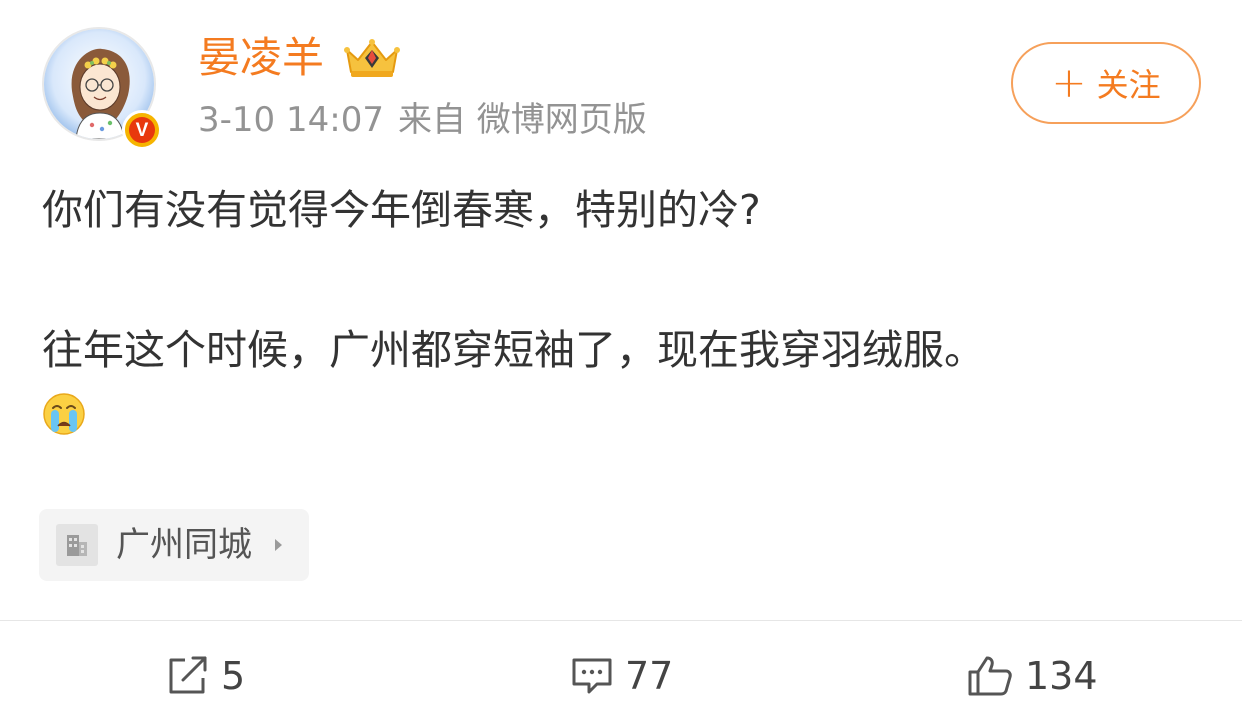  What do you see at coordinates (64, 414) in the screenshot?
I see `crying-face-icon` at bounding box center [64, 414].